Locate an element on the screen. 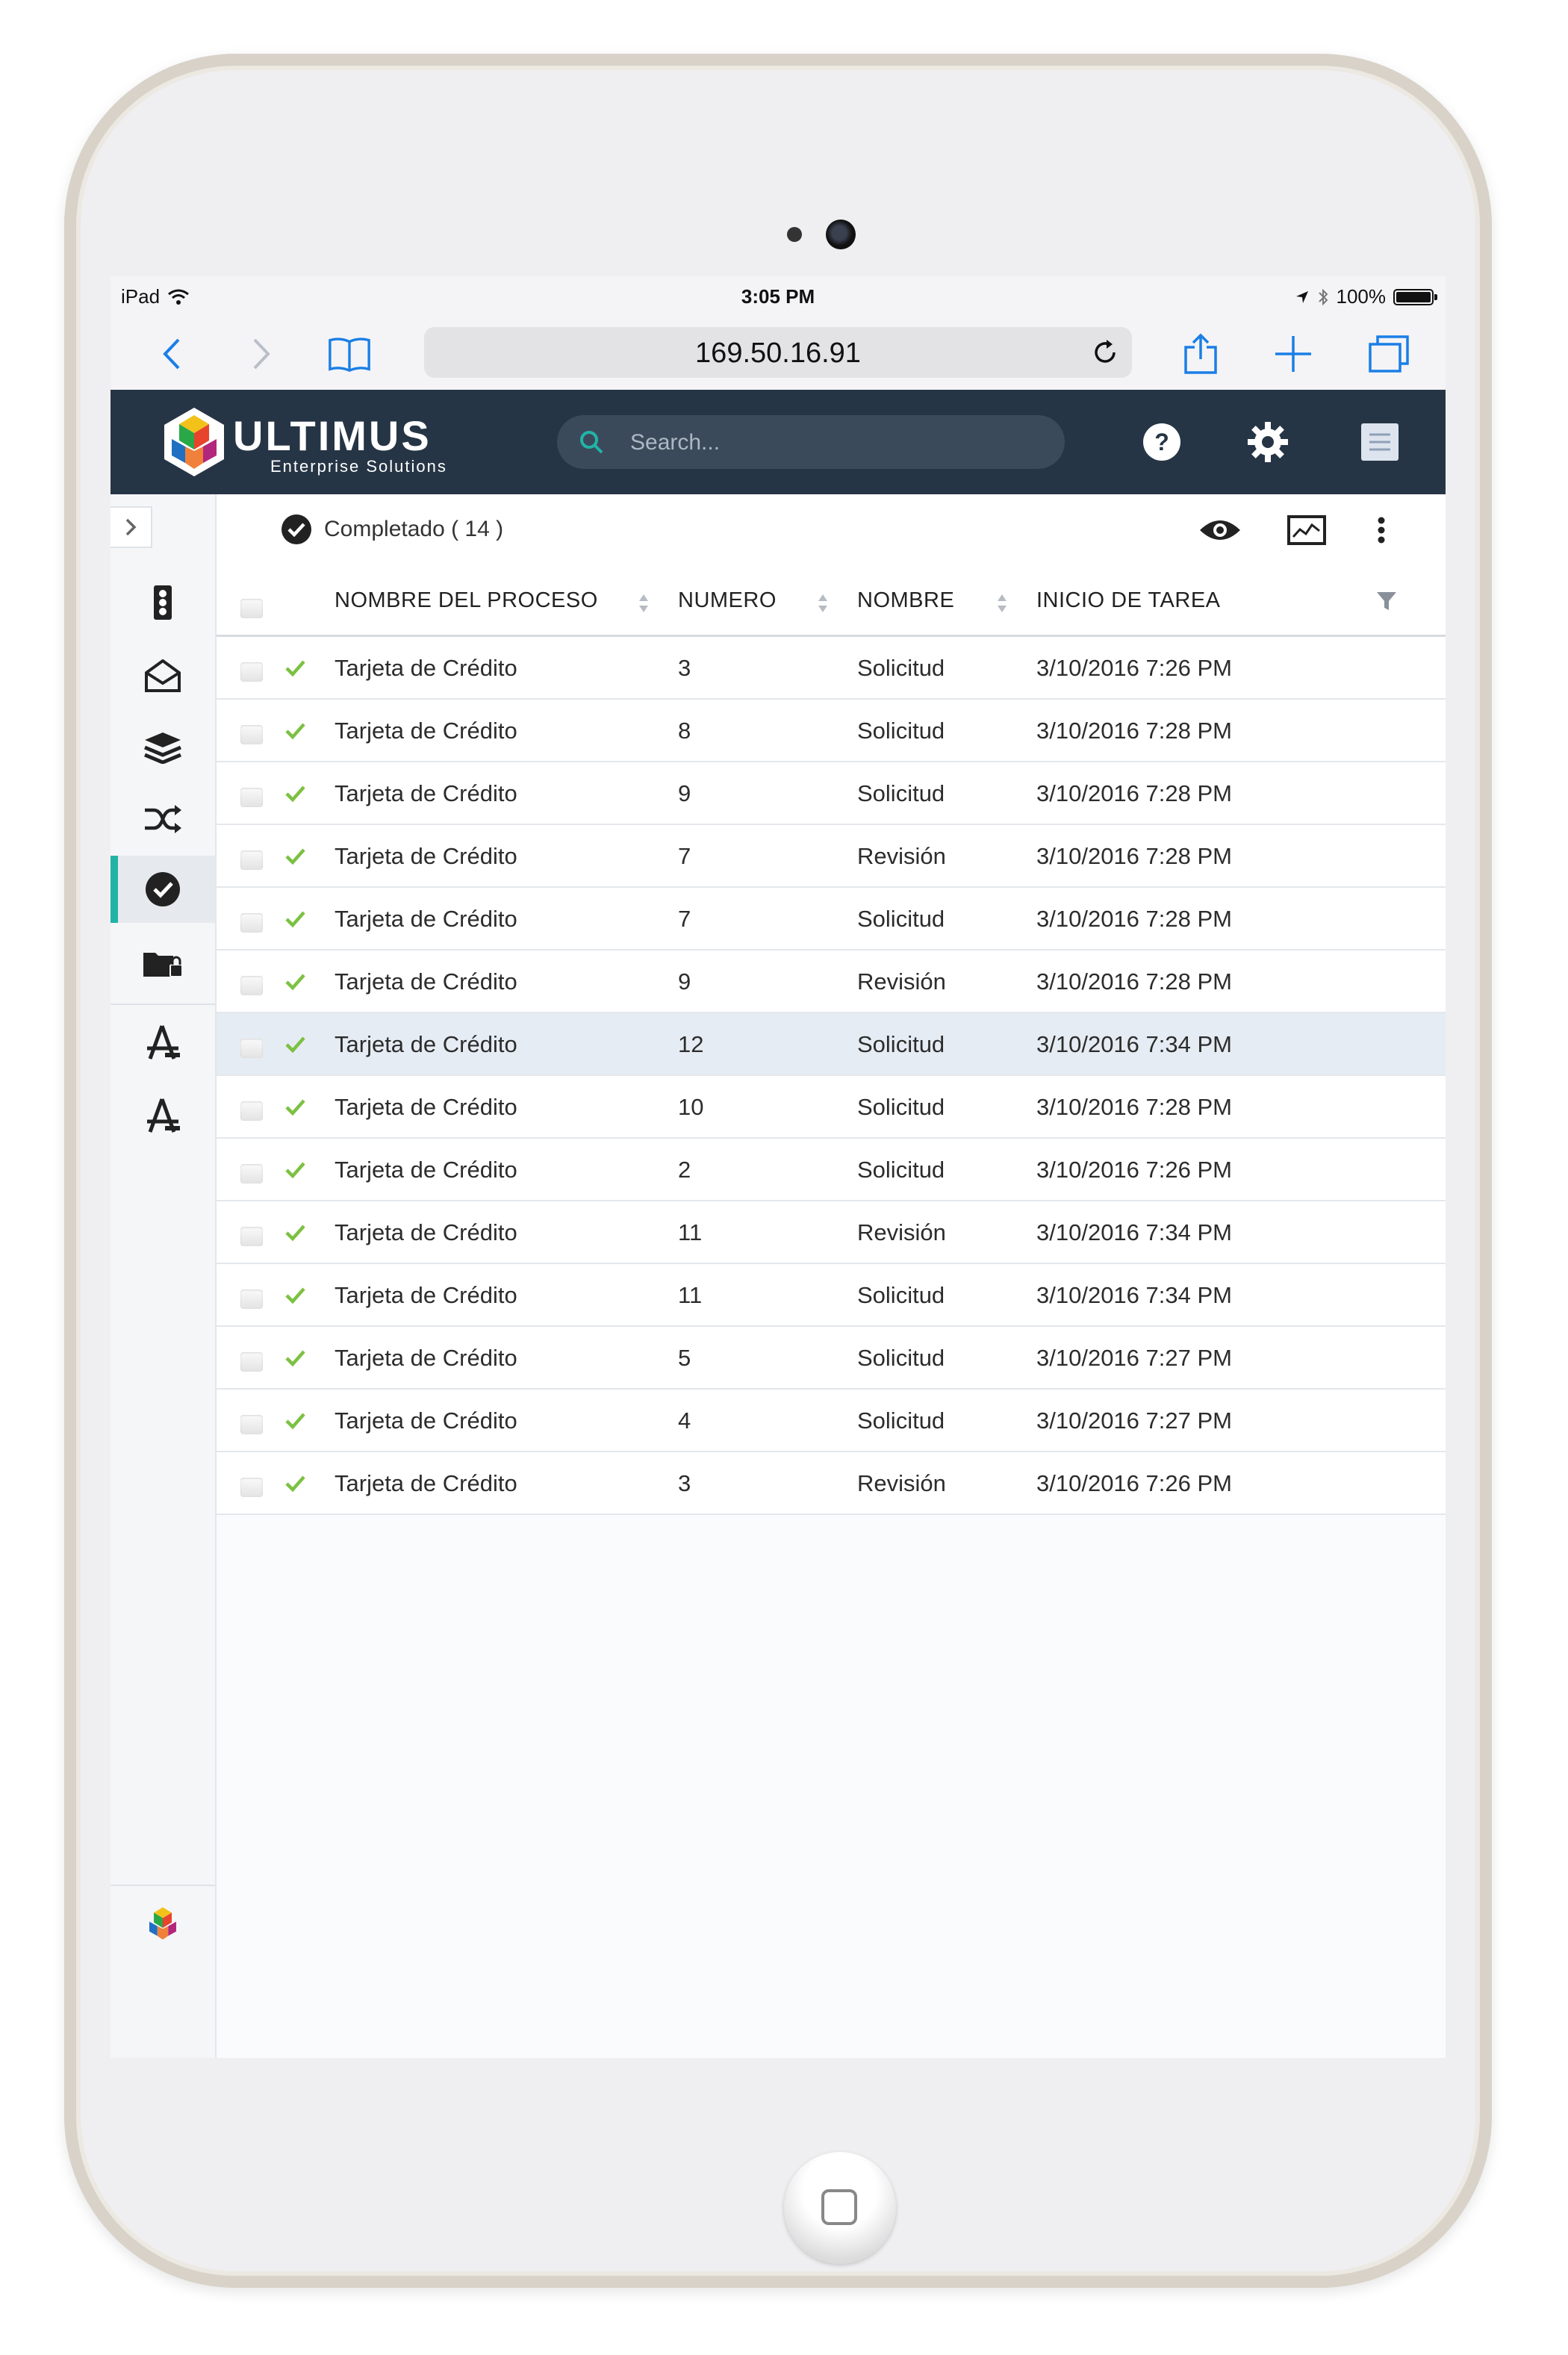  bookmarks-button is located at coordinates (349, 354).